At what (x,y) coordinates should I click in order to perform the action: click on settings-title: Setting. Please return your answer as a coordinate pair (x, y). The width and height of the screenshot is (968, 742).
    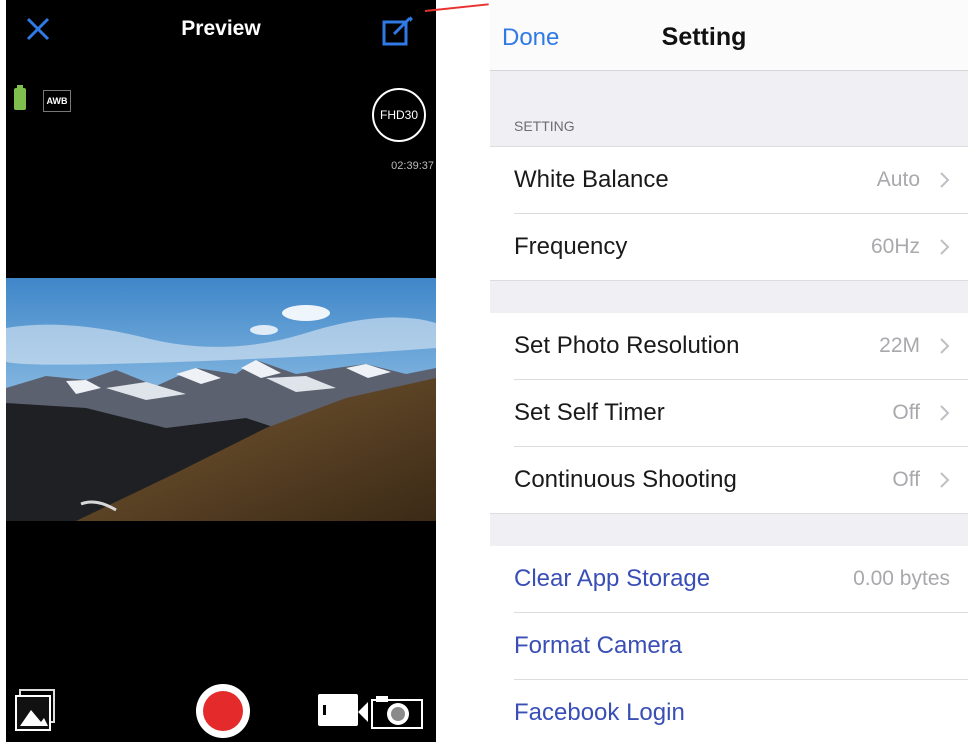
    Looking at the image, I should click on (704, 37).